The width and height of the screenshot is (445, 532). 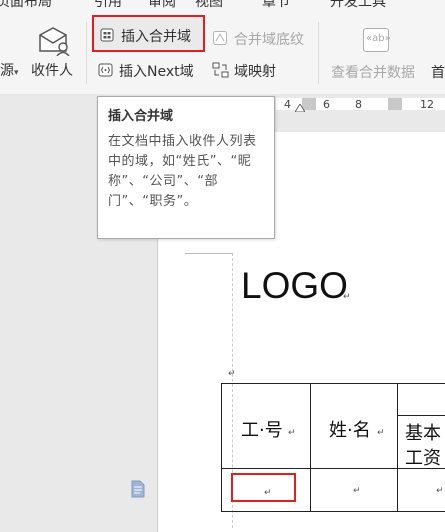 I want to click on employee-id-cell: ↵, so click(x=263, y=487).